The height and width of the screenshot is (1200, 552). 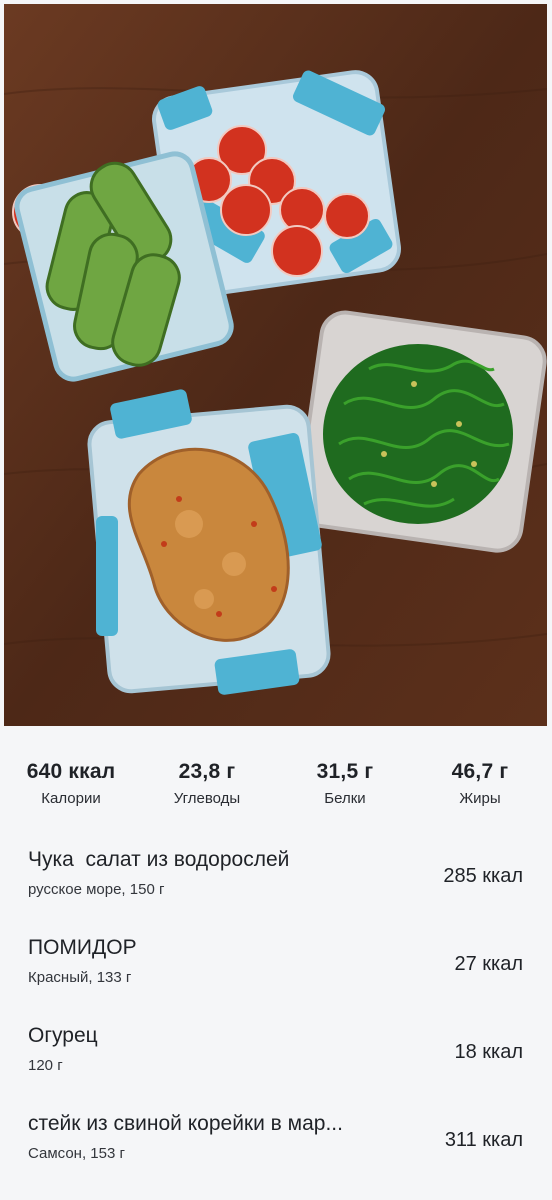 I want to click on calories-value: 640 ккал, so click(x=71, y=771).